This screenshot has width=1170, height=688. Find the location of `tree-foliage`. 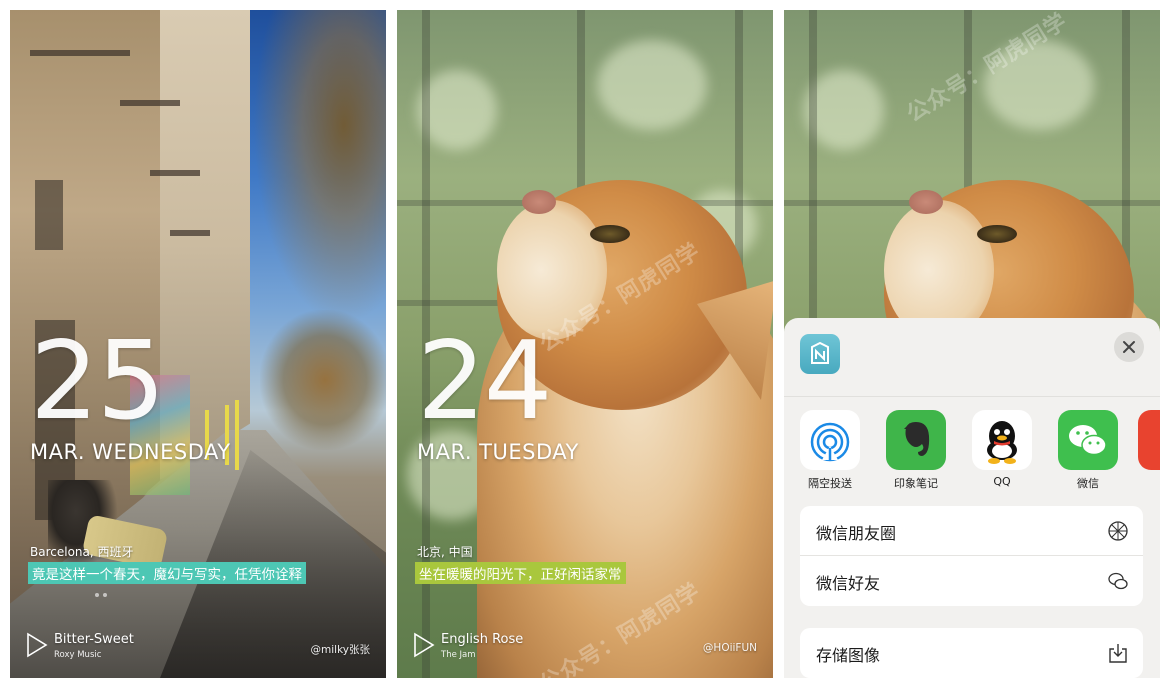

tree-foliage is located at coordinates (323, 380).